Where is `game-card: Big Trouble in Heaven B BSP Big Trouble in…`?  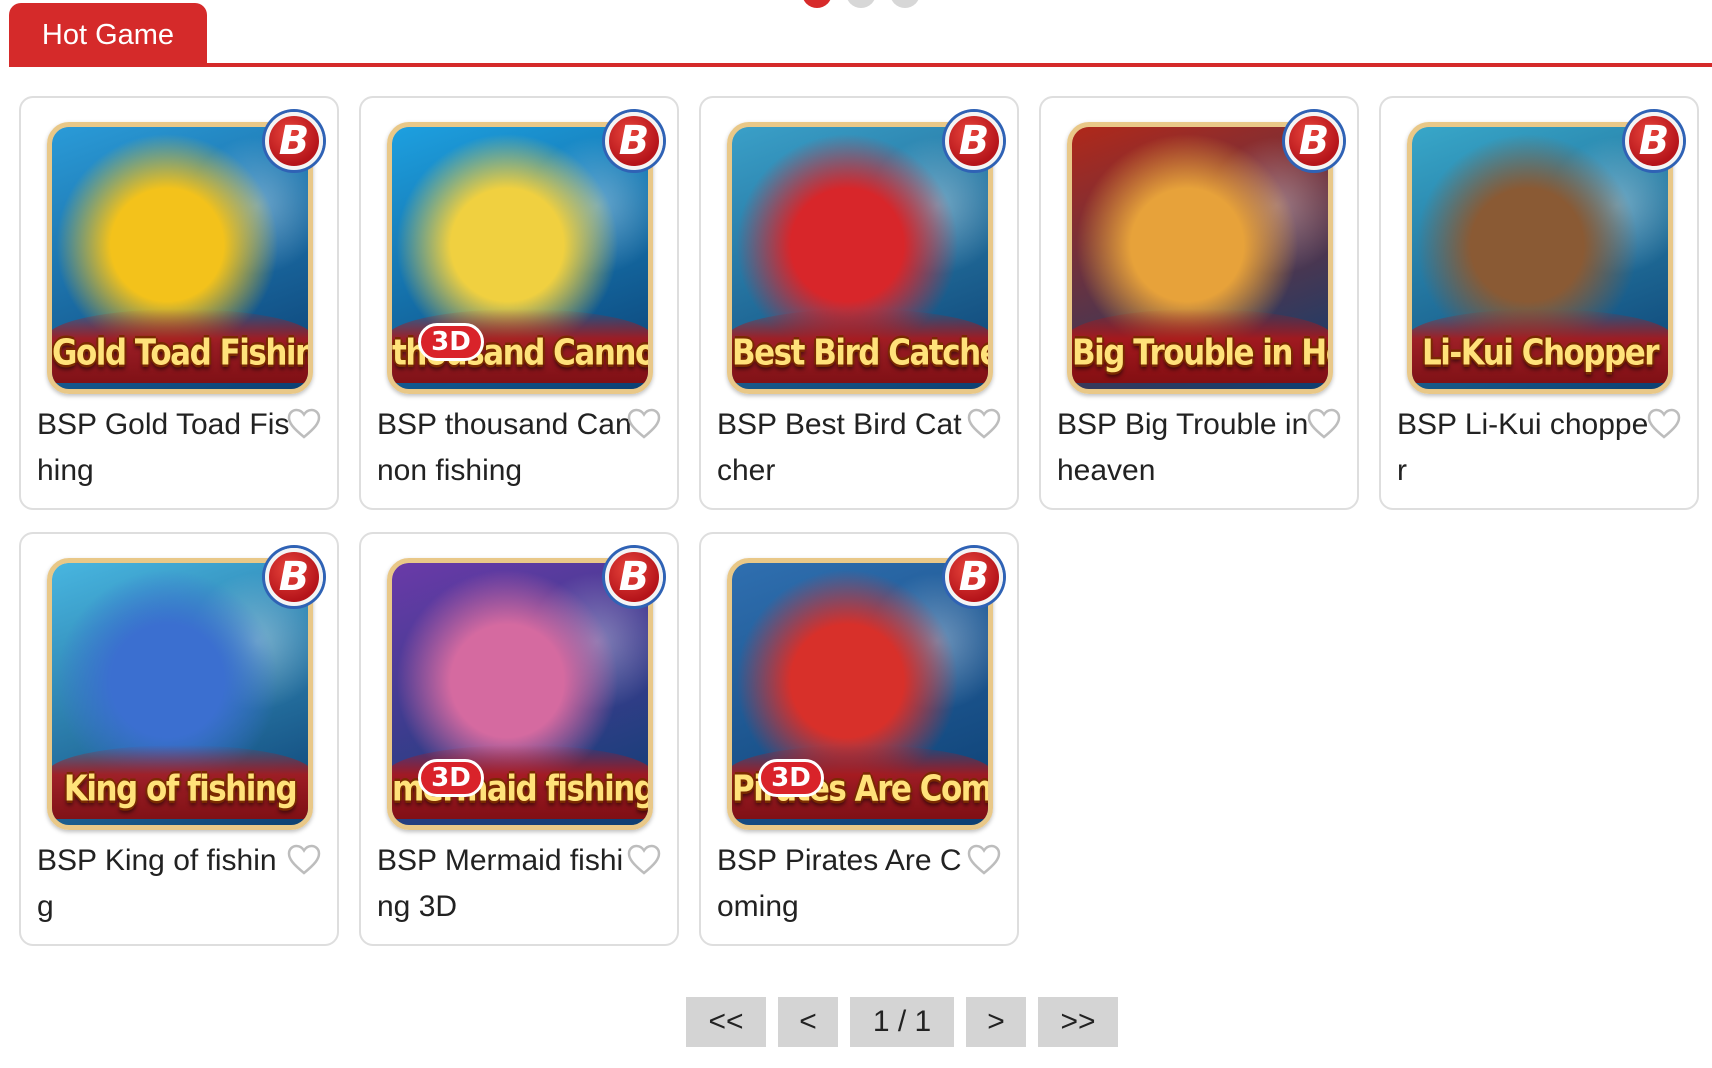 game-card: Big Trouble in Heaven B BSP Big Trouble in… is located at coordinates (1199, 303).